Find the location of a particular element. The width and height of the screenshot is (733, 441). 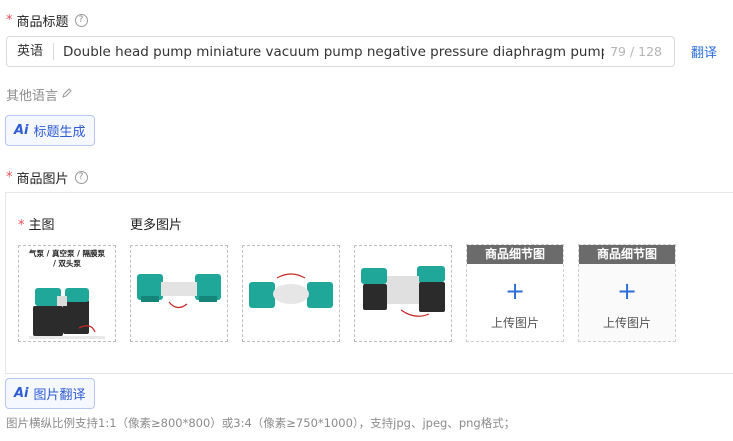

main-image-label-text: 主图 is located at coordinates (41, 225).